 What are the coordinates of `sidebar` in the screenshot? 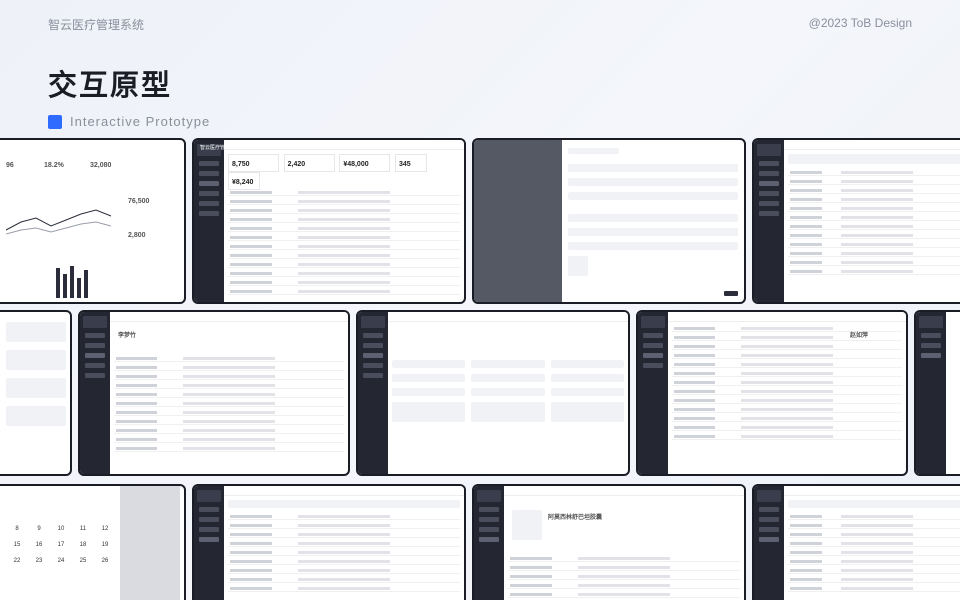 It's located at (209, 221).